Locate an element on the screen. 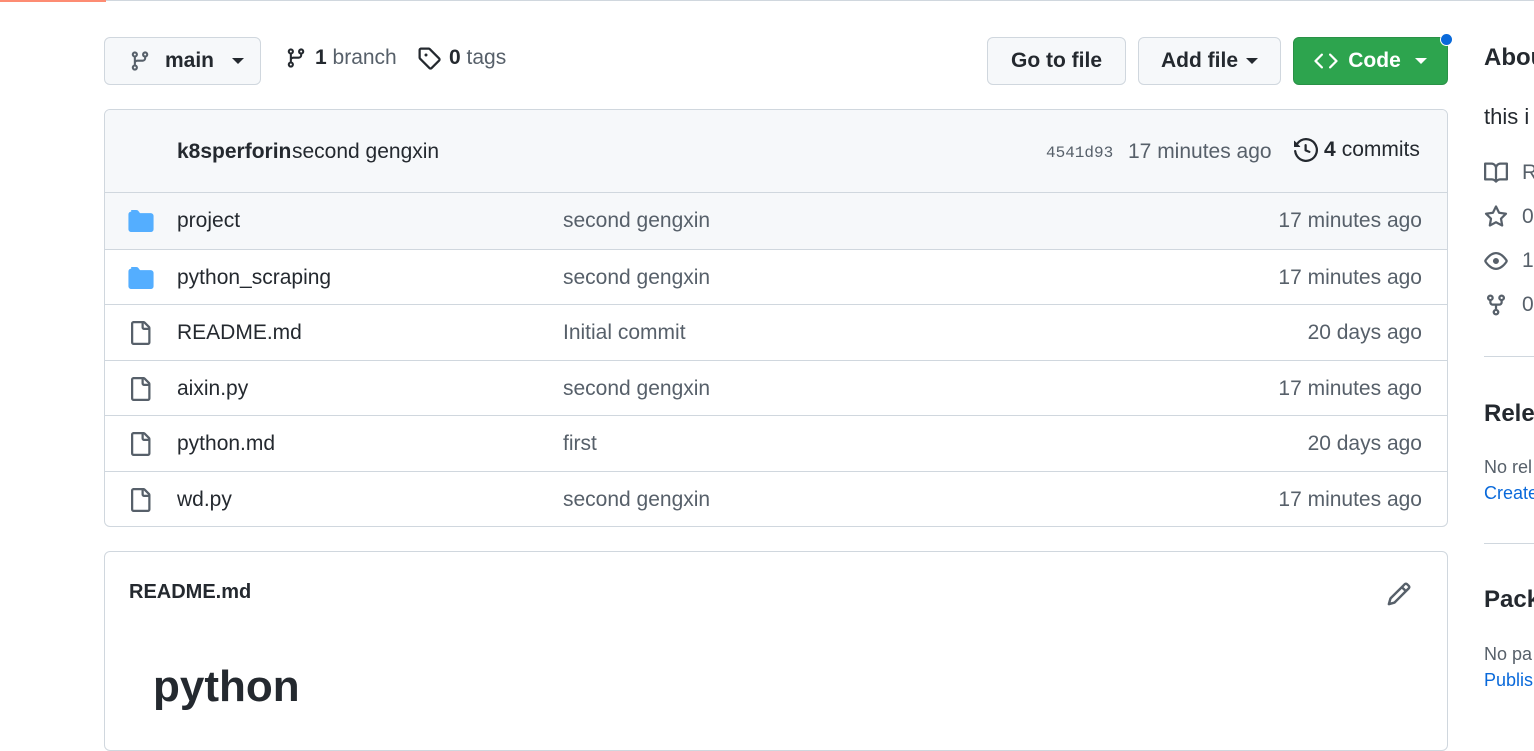 The image size is (1534, 751). file-name-link: project is located at coordinates (208, 221).